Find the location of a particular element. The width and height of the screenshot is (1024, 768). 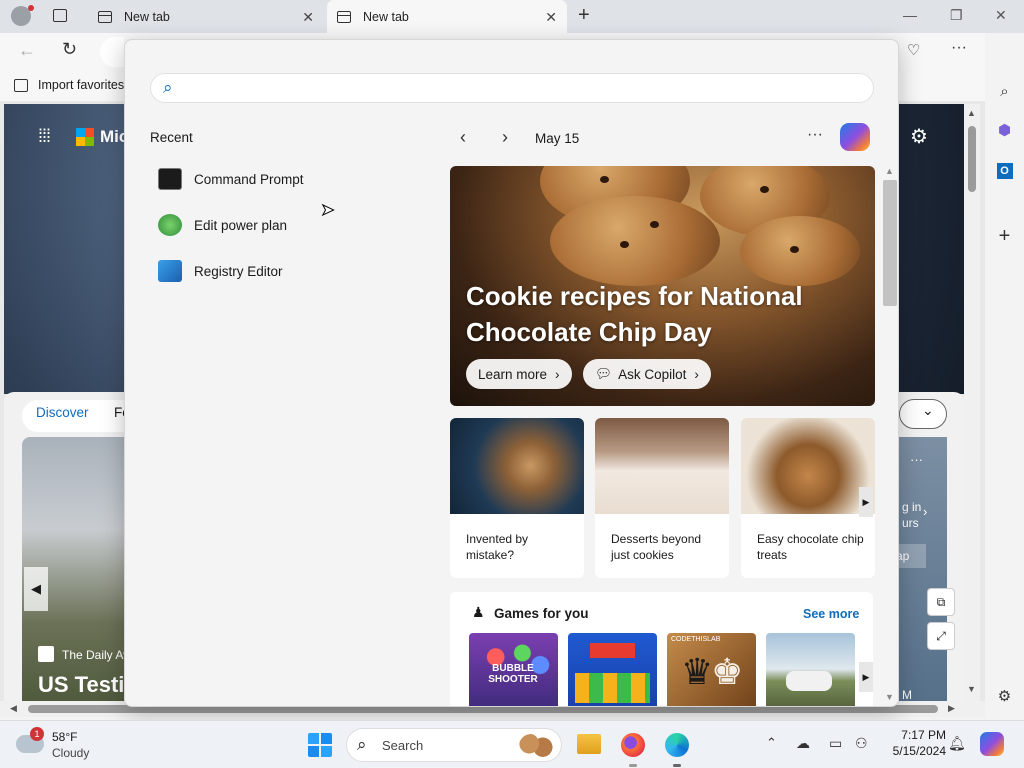

search-input: ⌕ is located at coordinates (512, 88).